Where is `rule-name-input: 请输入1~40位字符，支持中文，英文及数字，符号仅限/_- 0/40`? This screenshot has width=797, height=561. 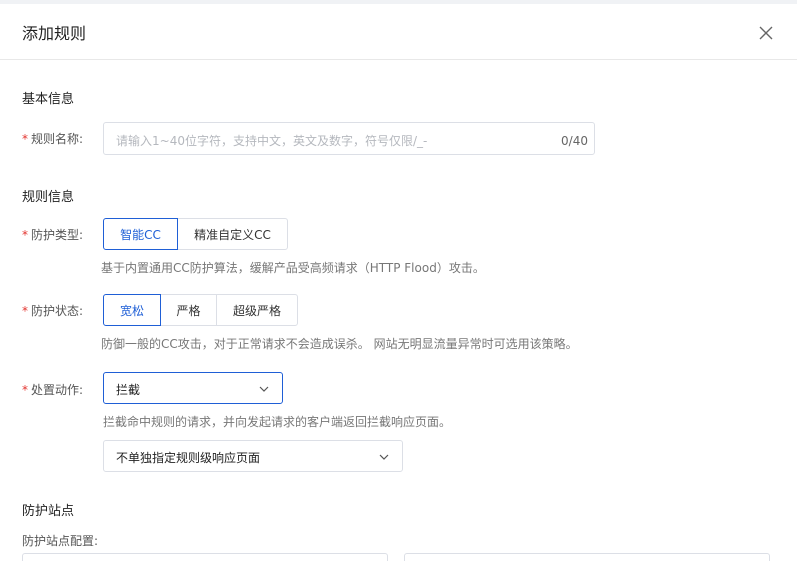 rule-name-input: 请输入1~40位字符，支持中文，英文及数字，符号仅限/_- 0/40 is located at coordinates (349, 138).